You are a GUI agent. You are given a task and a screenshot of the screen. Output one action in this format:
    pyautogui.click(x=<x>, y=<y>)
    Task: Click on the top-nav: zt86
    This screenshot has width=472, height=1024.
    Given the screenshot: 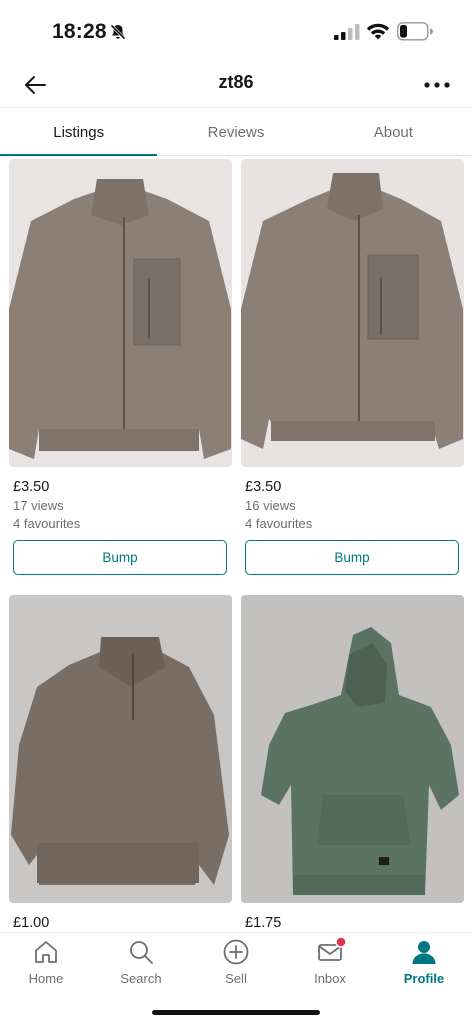 What is the action you would take?
    pyautogui.click(x=236, y=85)
    